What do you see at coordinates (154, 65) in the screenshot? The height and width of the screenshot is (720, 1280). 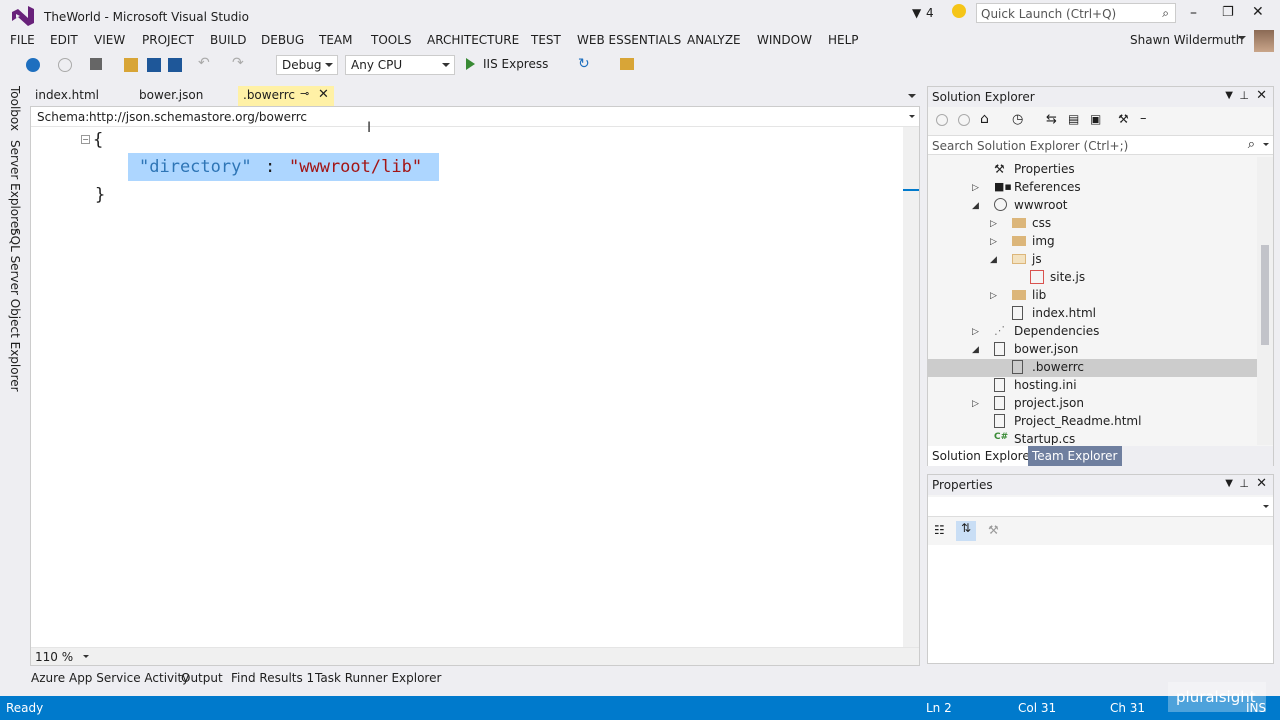 I see `save-icon` at bounding box center [154, 65].